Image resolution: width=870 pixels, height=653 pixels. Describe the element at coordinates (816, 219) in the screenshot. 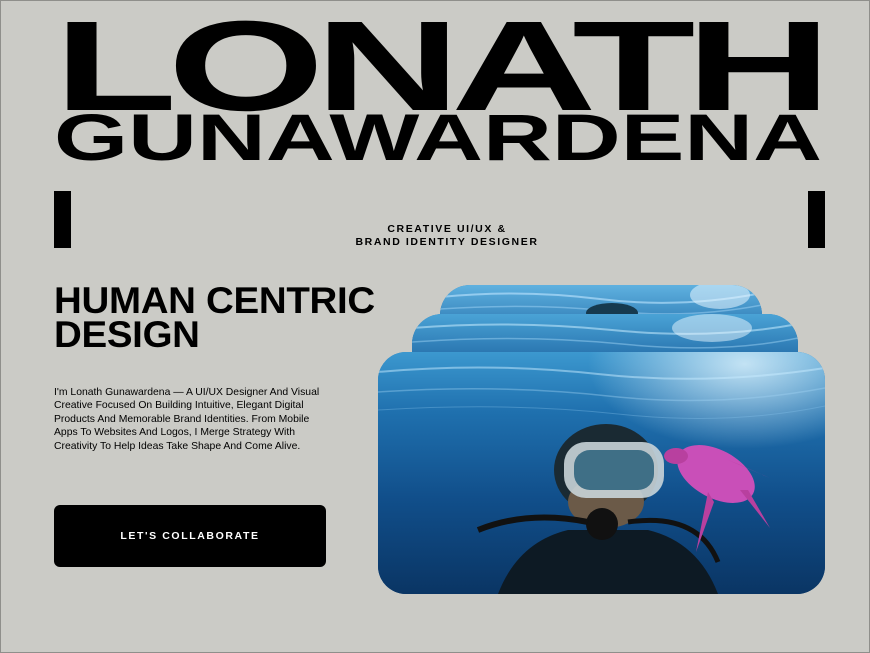

I see `decorative-bar-right` at that location.